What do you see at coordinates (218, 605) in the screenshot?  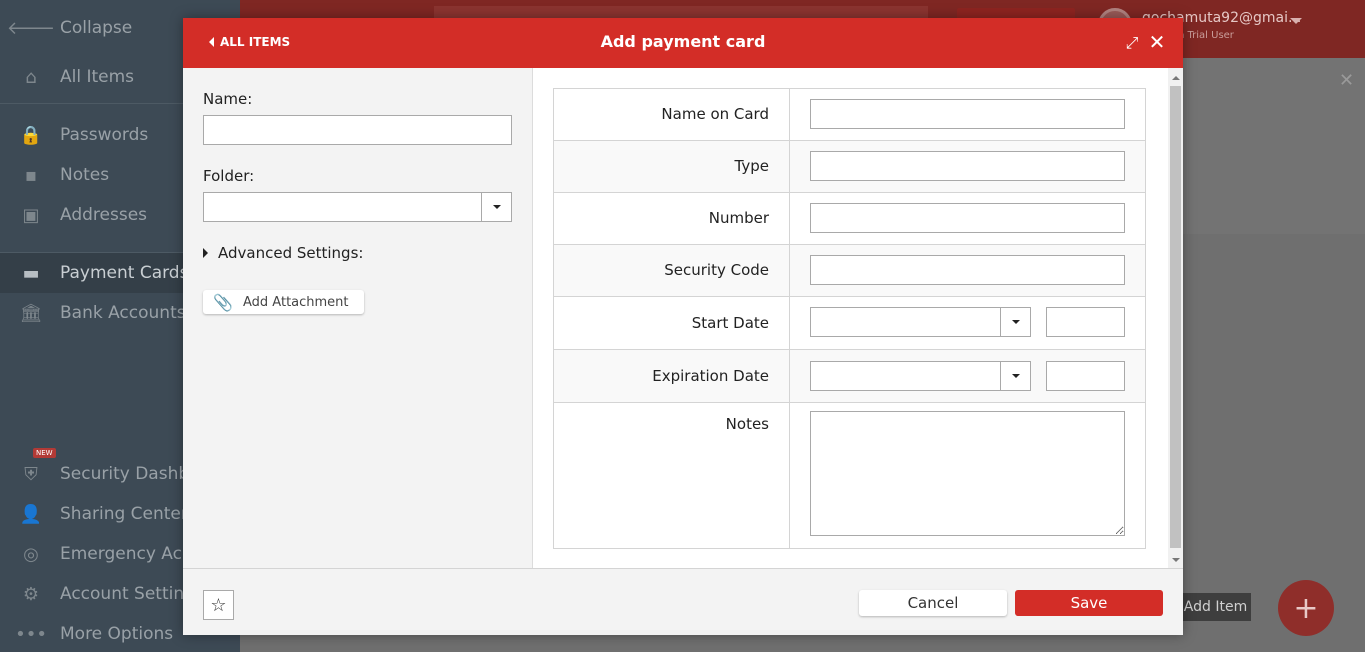 I see `favorite-star-icon: ☆` at bounding box center [218, 605].